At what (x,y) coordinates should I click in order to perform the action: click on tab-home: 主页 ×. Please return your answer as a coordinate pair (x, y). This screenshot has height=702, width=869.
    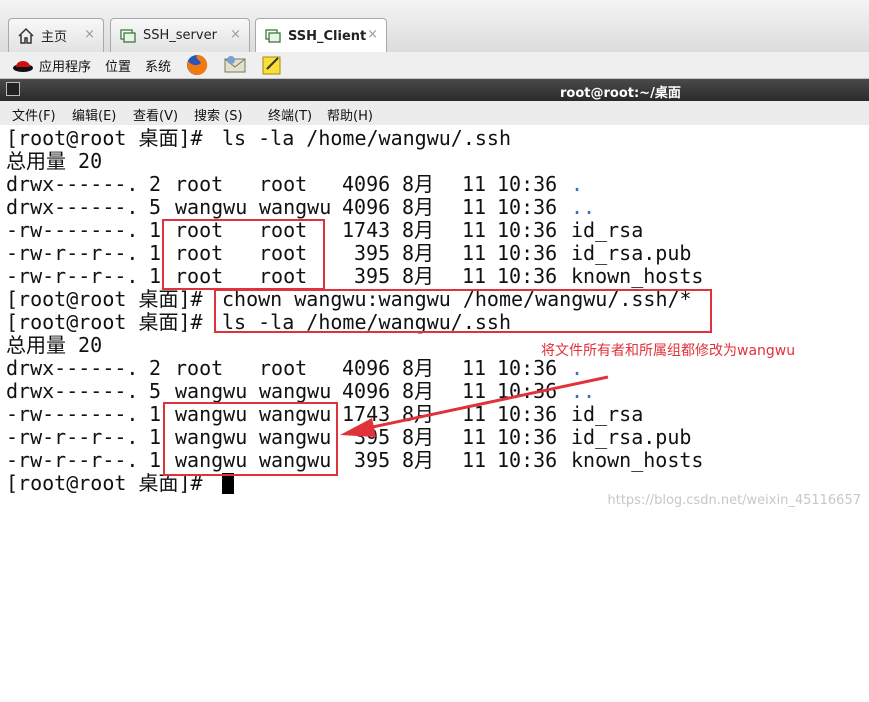
    Looking at the image, I should click on (56, 35).